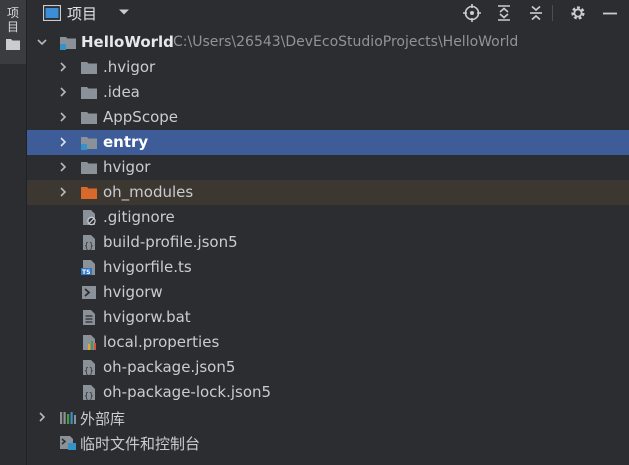  Describe the element at coordinates (536, 13) in the screenshot. I see `collapse-all-icon` at that location.